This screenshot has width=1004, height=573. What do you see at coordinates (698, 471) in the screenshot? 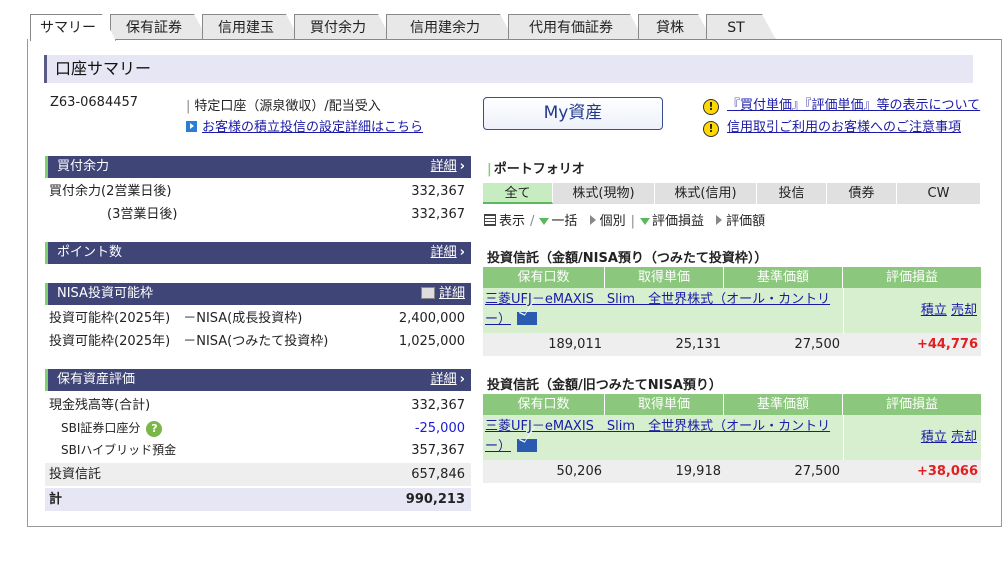
I see `fund-cost: 19,918` at bounding box center [698, 471].